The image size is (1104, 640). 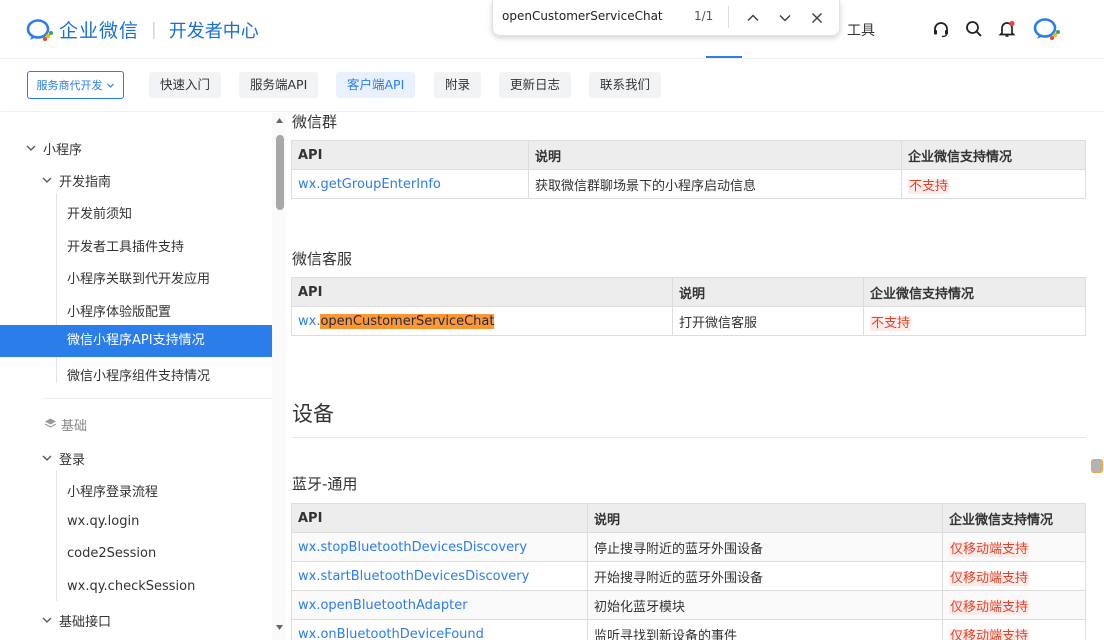 What do you see at coordinates (391, 633) in the screenshot?
I see `api-link: wx.onBluetoothDeviceFound` at bounding box center [391, 633].